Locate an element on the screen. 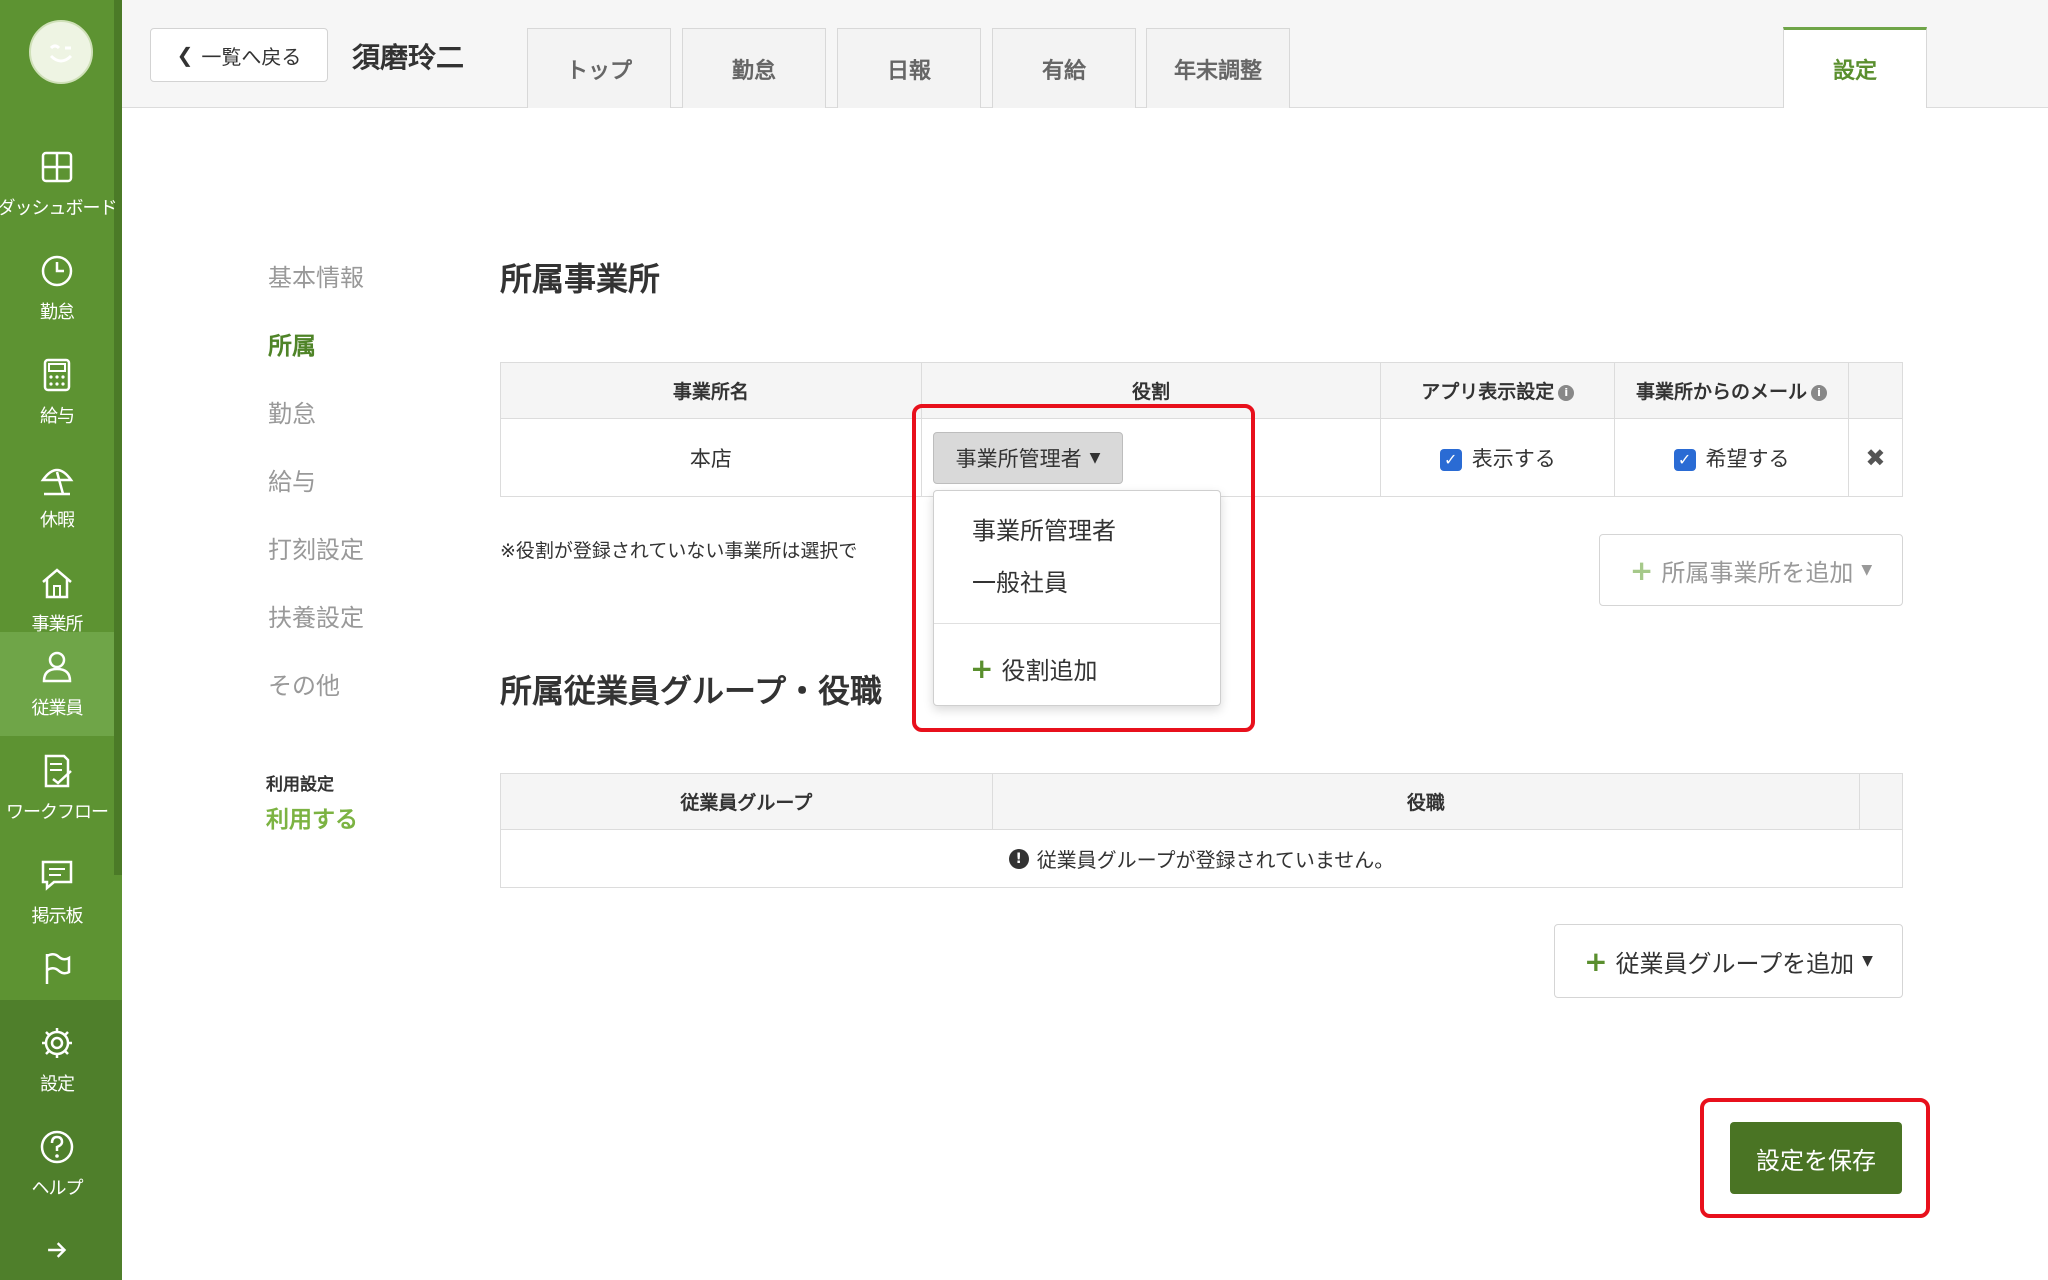 This screenshot has width=2048, height=1280. back-to-list-button: ❮ 一覧へ戻る is located at coordinates (239, 55).